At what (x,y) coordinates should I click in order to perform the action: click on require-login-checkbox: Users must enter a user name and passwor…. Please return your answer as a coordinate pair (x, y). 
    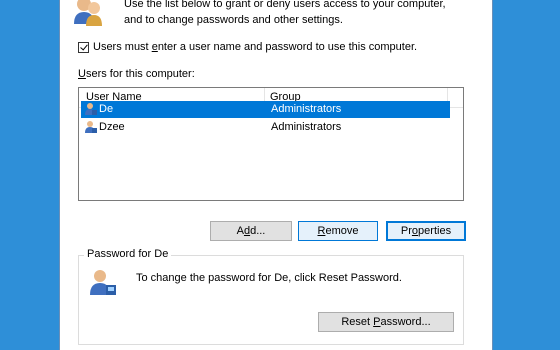
    Looking at the image, I should click on (247, 47).